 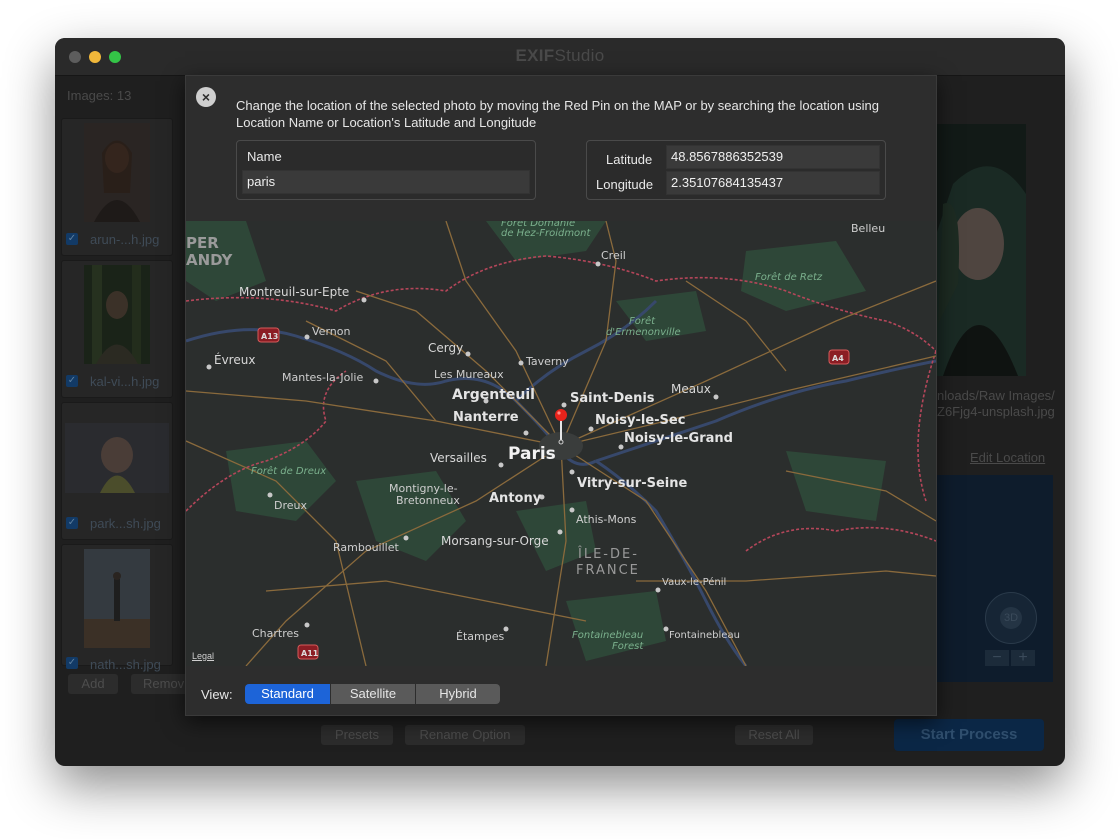 What do you see at coordinates (642, 321) in the screenshot?
I see `map-label: Forêt` at bounding box center [642, 321].